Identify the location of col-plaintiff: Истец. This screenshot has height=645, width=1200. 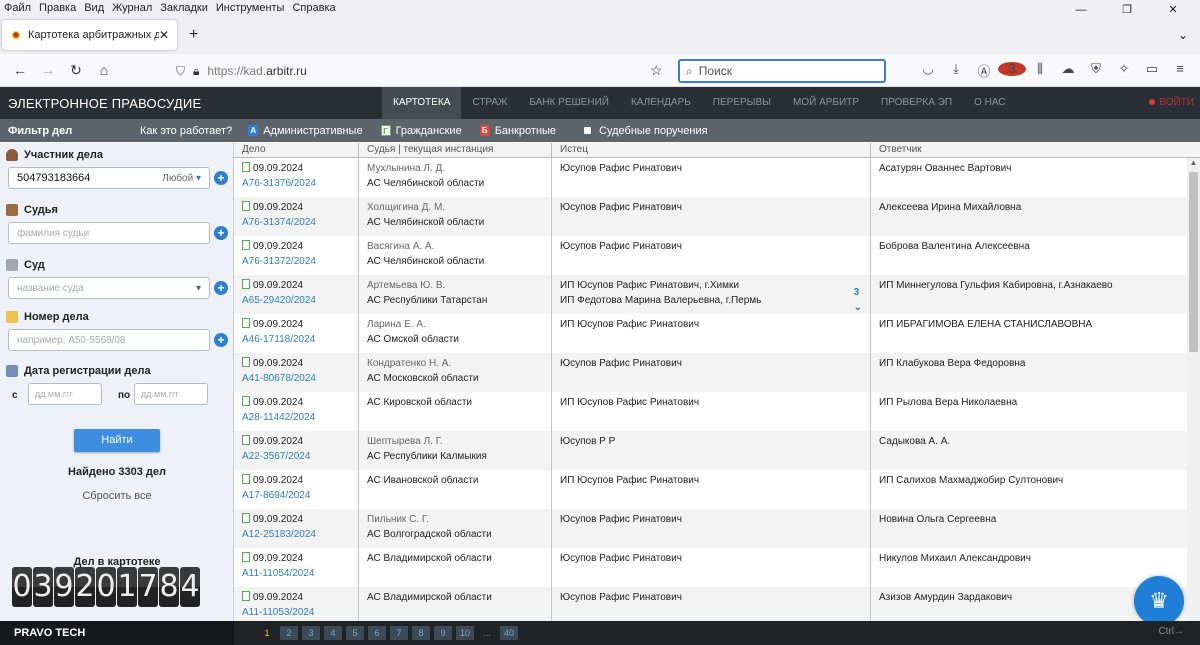
(711, 150).